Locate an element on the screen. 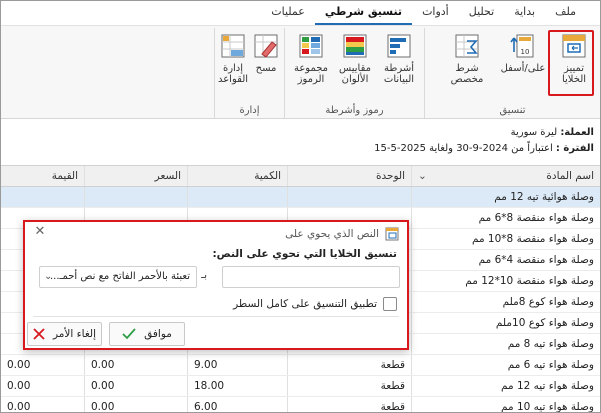 Image resolution: width=601 pixels, height=413 pixels. cell-unit is located at coordinates (349, 197).